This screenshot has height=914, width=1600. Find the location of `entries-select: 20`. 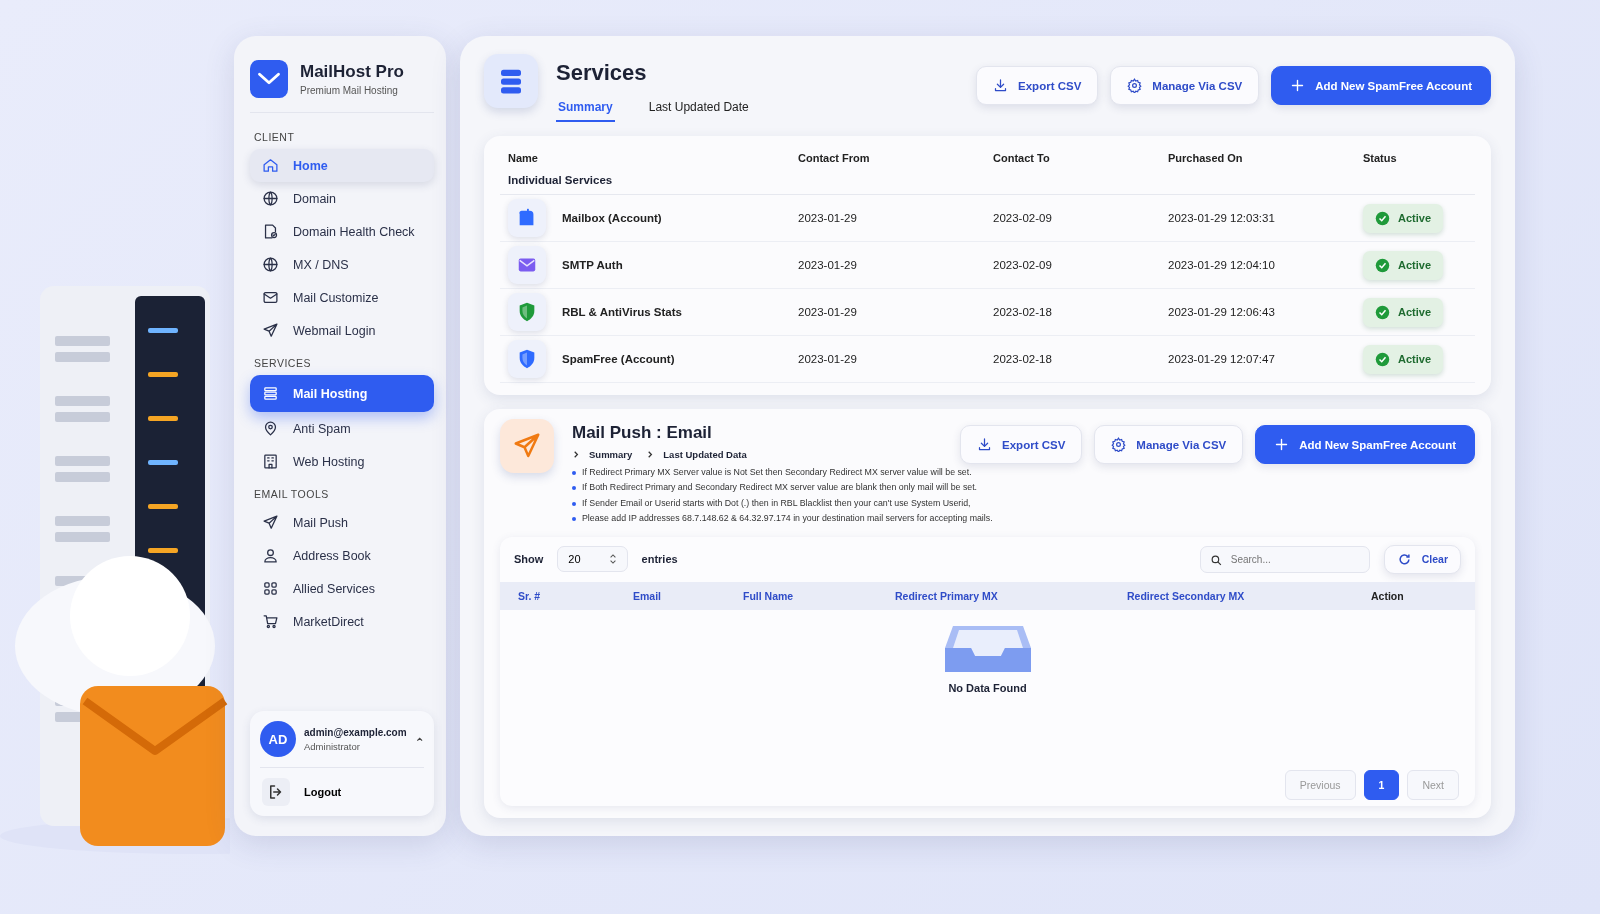

entries-select: 20 is located at coordinates (592, 559).